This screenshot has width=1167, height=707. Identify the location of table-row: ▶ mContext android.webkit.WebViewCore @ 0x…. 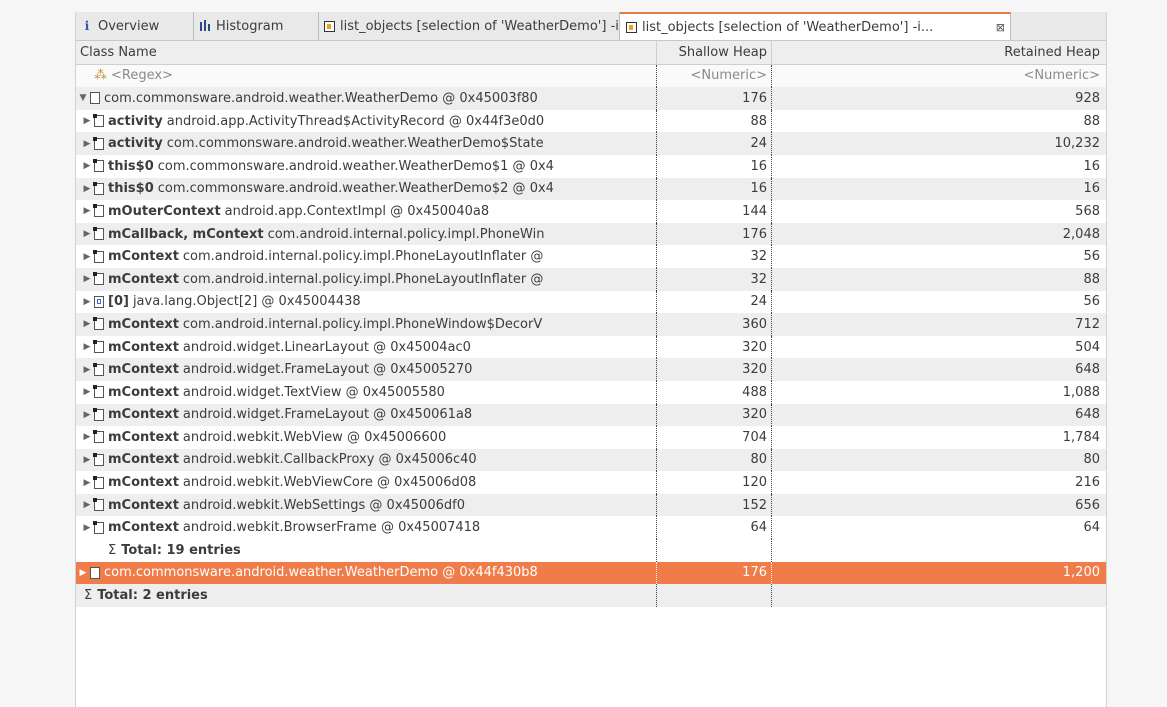
(591, 482).